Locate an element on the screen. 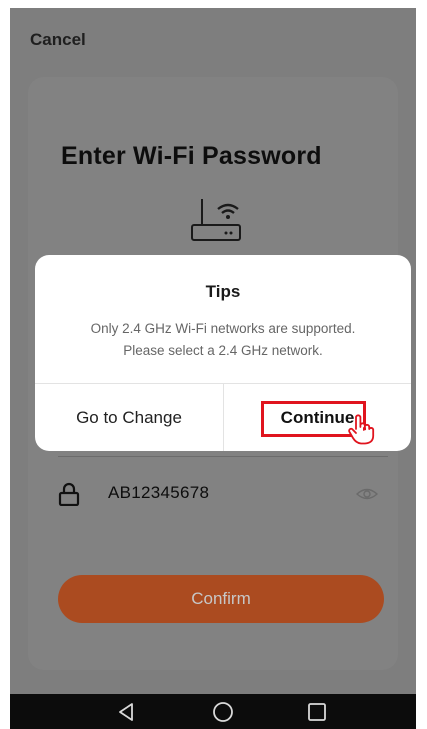 This screenshot has width=427, height=729. go-to-change-button: Go to Change is located at coordinates (129, 417).